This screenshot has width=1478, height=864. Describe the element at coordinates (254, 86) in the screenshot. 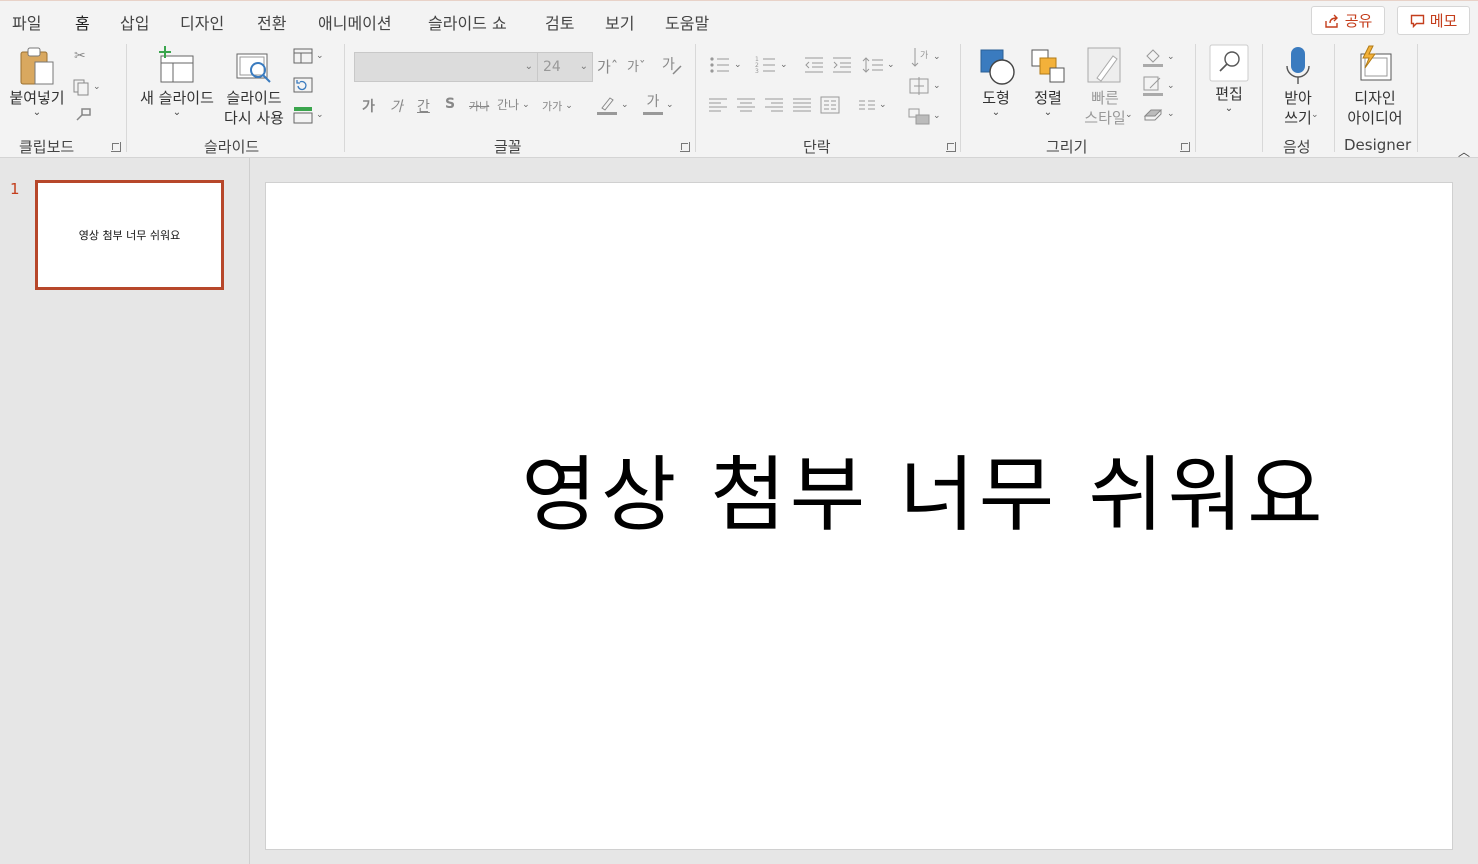

I see `reuse-slides-button: 슬라이드 다시 사용` at that location.